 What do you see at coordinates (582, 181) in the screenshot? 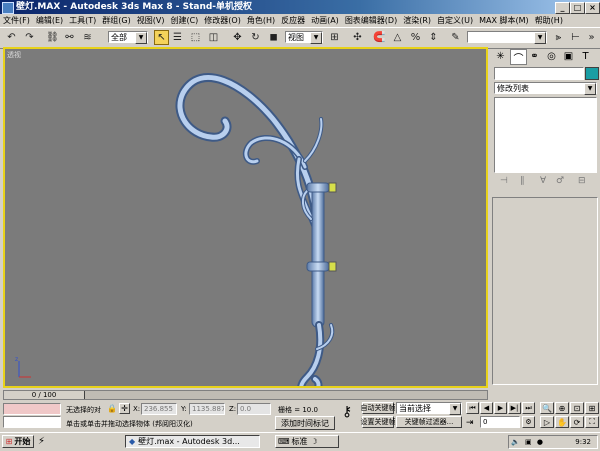
I see `configure-modifier-sets-icon: ⊟` at bounding box center [582, 181].